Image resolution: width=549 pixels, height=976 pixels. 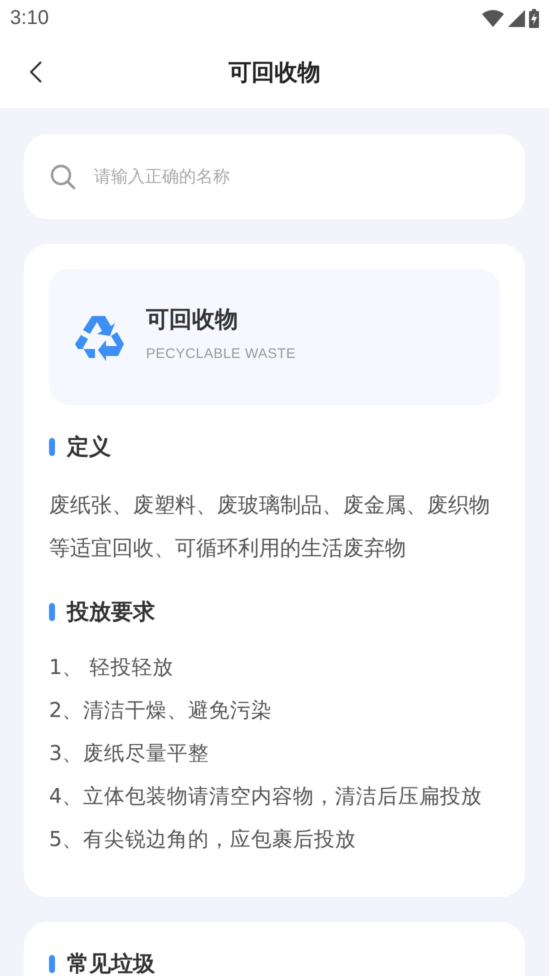 I want to click on list-item: 1、 轻投轻放, so click(x=112, y=667).